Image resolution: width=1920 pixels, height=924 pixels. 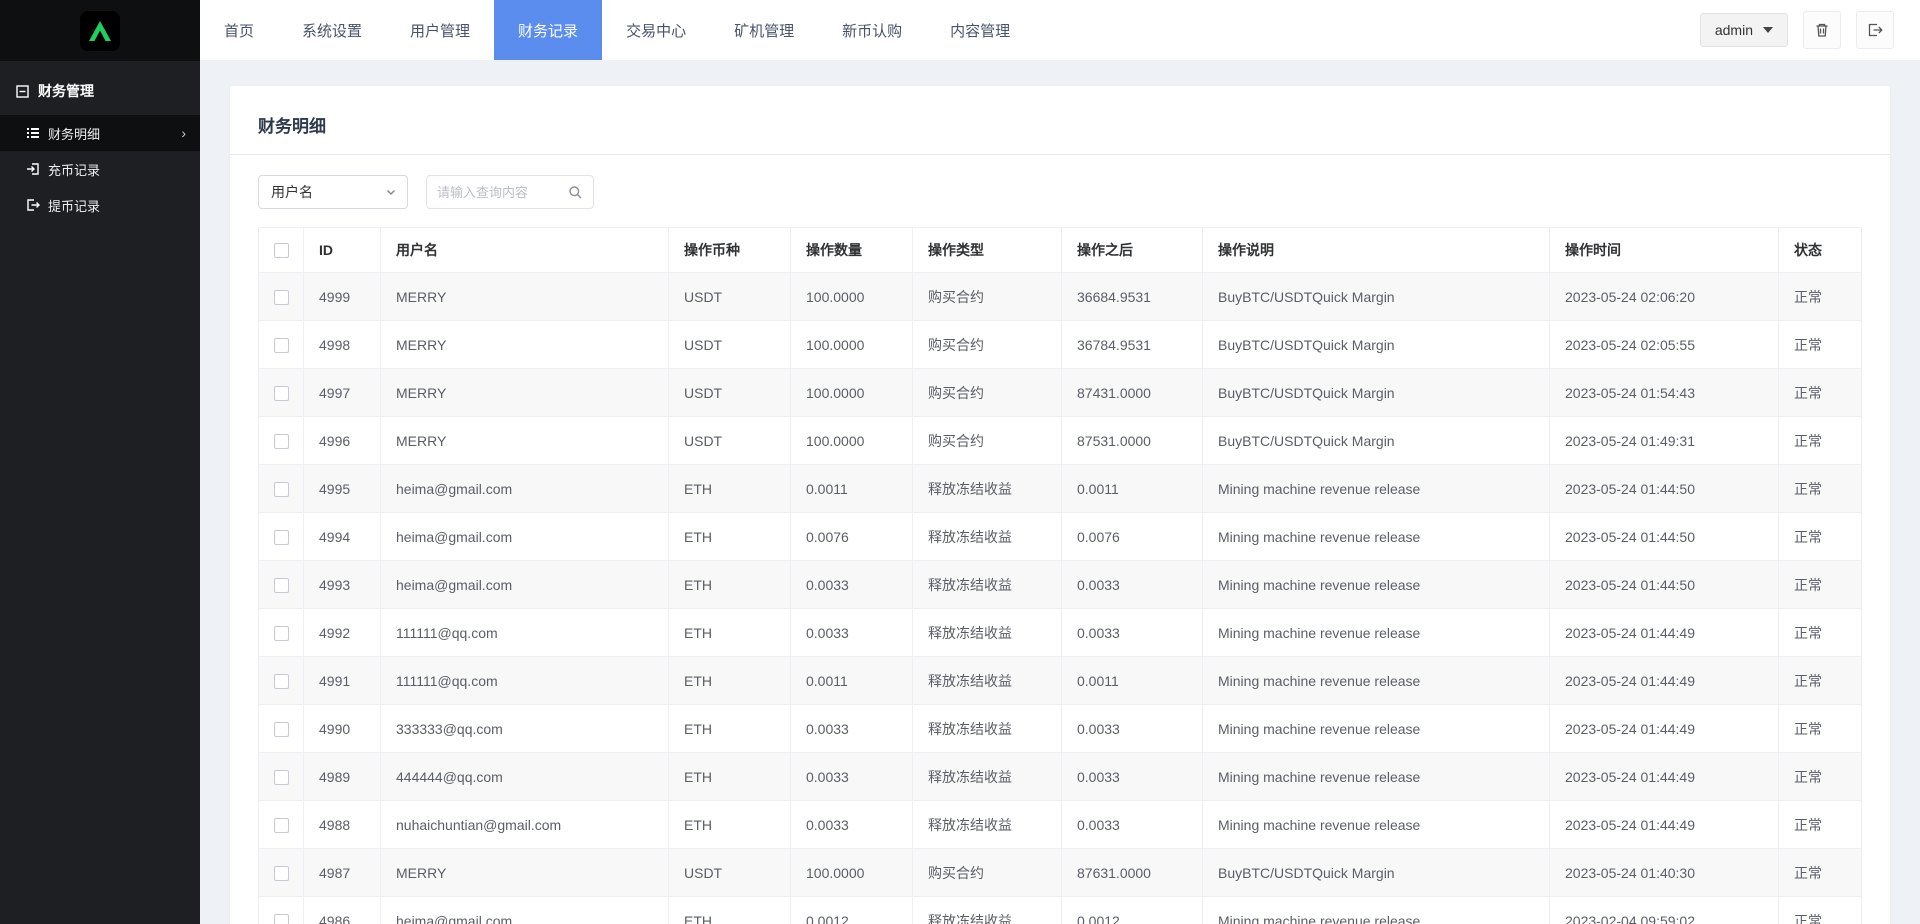 What do you see at coordinates (524, 250) in the screenshot?
I see `col-header-username: 用户名` at bounding box center [524, 250].